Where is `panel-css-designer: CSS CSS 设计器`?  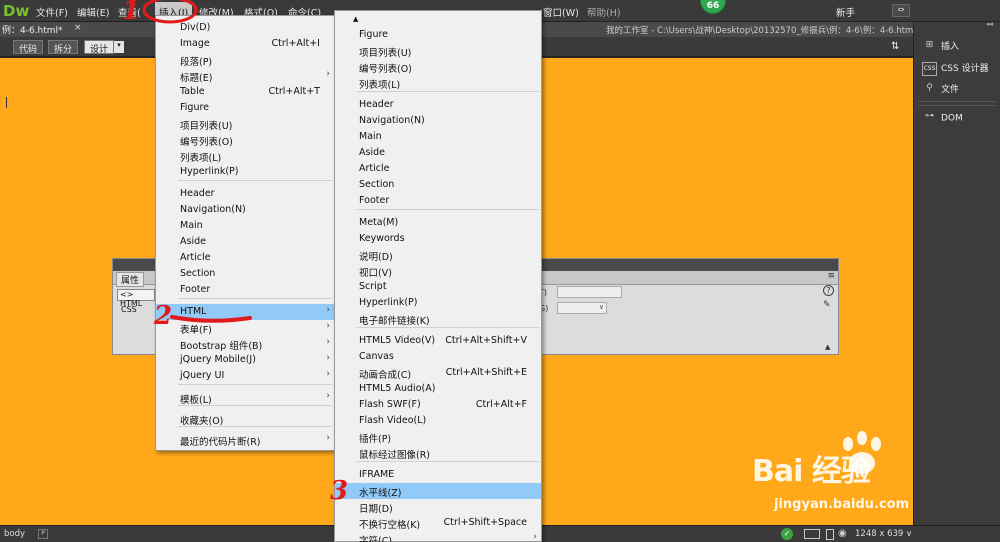 panel-css-designer: CSS CSS 设计器 is located at coordinates (955, 68).